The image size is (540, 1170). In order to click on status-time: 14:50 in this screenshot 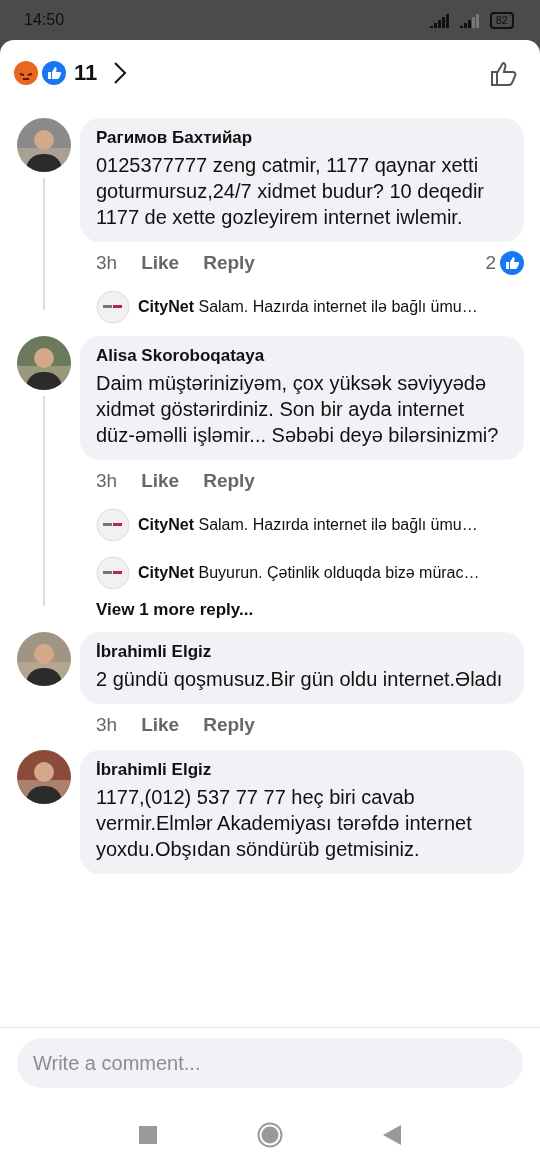, I will do `click(44, 20)`.